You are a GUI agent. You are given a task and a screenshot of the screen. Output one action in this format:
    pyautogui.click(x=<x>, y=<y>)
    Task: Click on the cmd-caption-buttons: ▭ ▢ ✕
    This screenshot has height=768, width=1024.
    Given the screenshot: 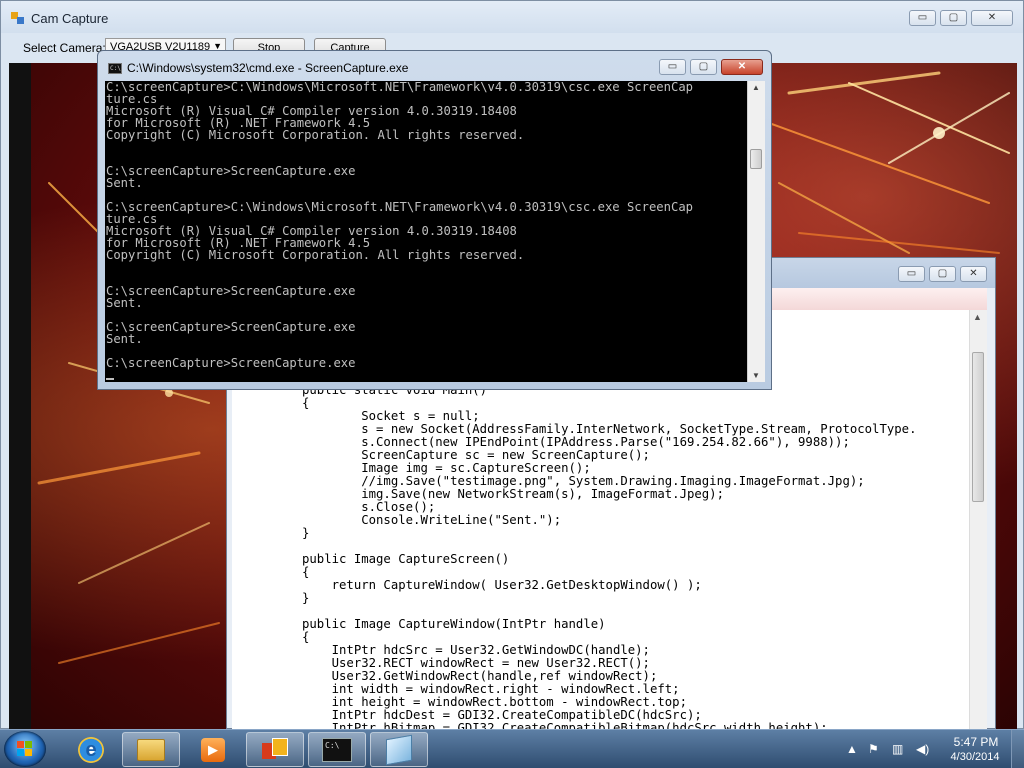 What is the action you would take?
    pyautogui.click(x=711, y=67)
    